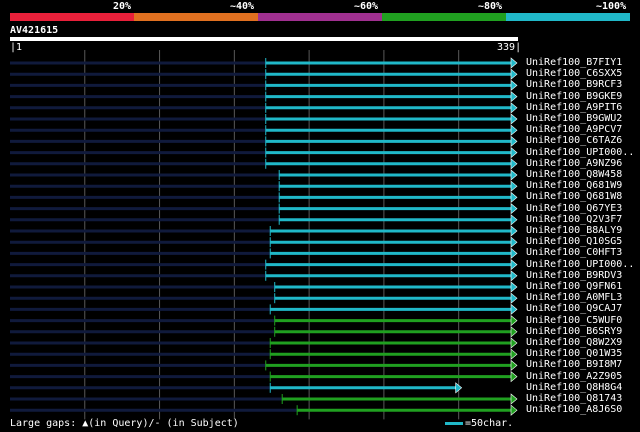 The image size is (640, 432). What do you see at coordinates (574, 376) in the screenshot?
I see `hit-name-link: UniRef100_A2Z905` at bounding box center [574, 376].